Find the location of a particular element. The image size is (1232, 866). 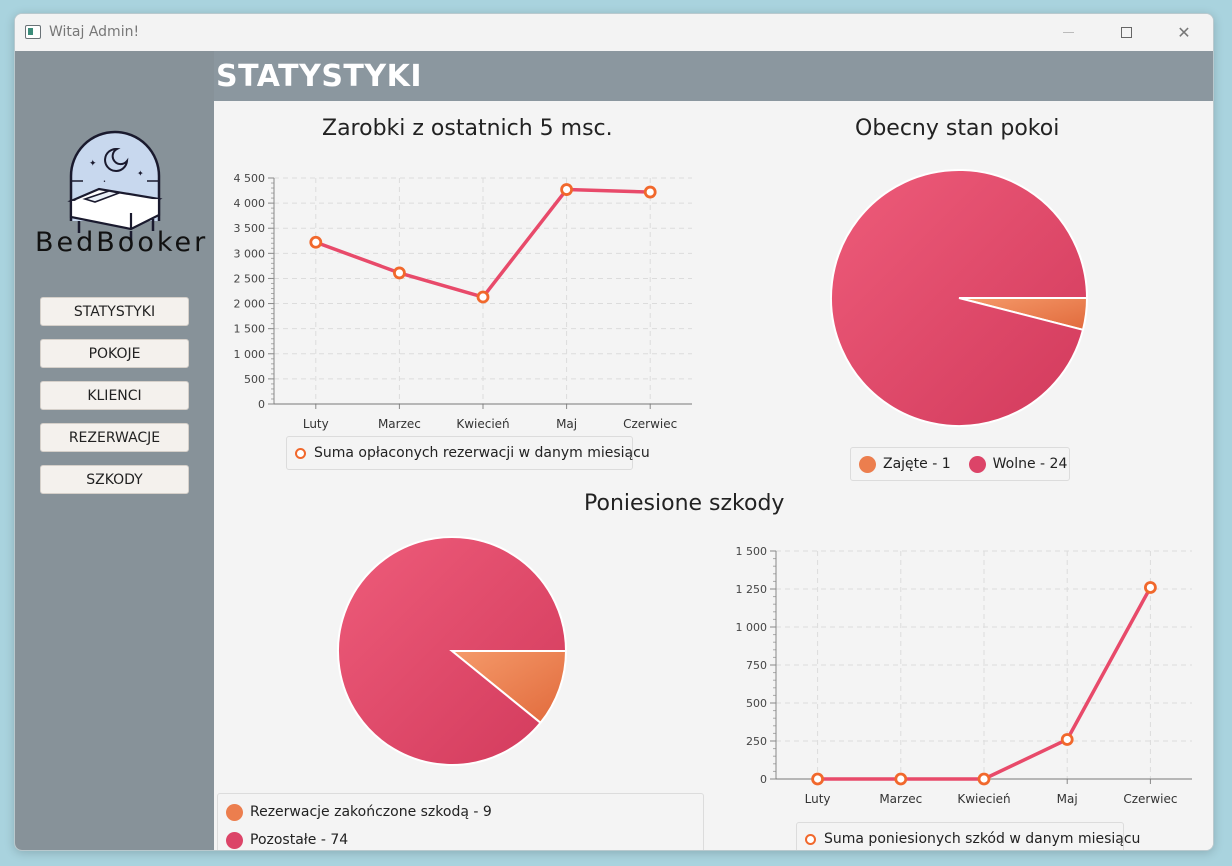

maximize-icon is located at coordinates (1126, 32).